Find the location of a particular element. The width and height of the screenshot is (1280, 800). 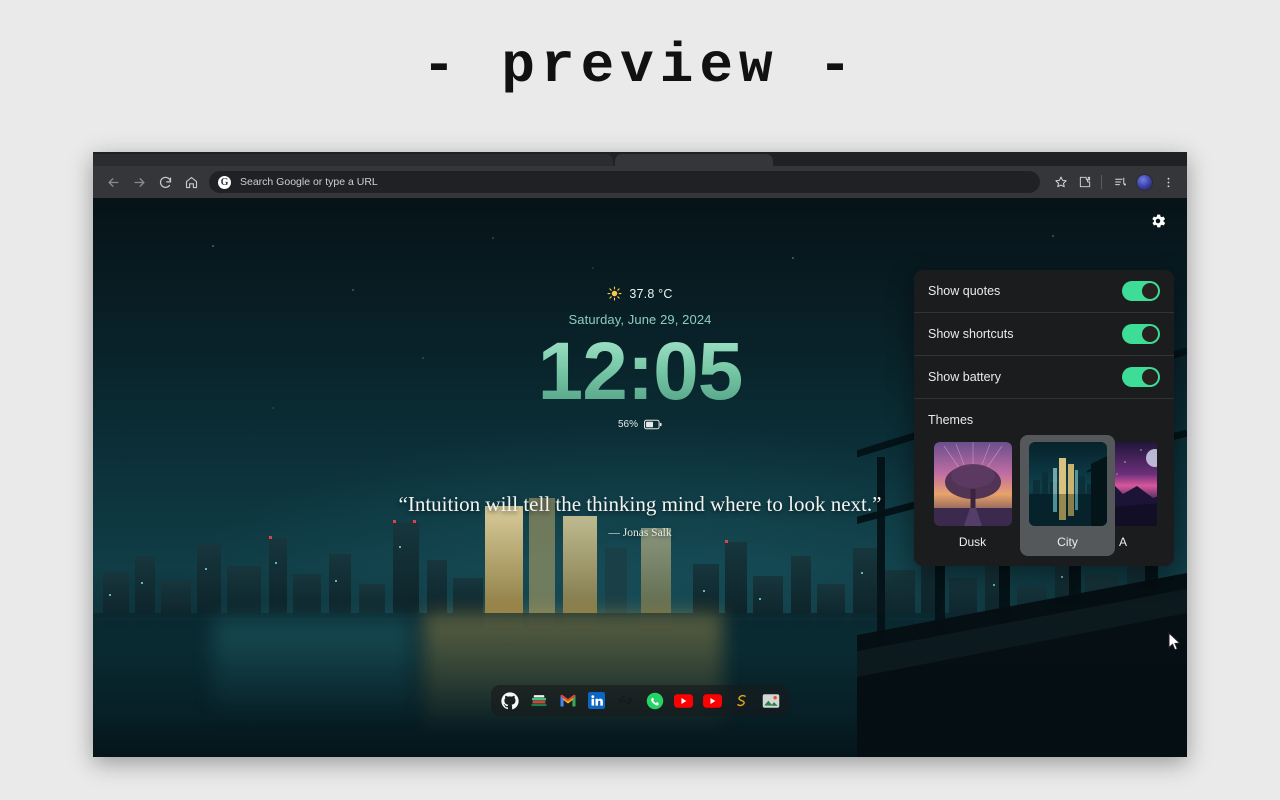

gear-icon is located at coordinates (1158, 221).